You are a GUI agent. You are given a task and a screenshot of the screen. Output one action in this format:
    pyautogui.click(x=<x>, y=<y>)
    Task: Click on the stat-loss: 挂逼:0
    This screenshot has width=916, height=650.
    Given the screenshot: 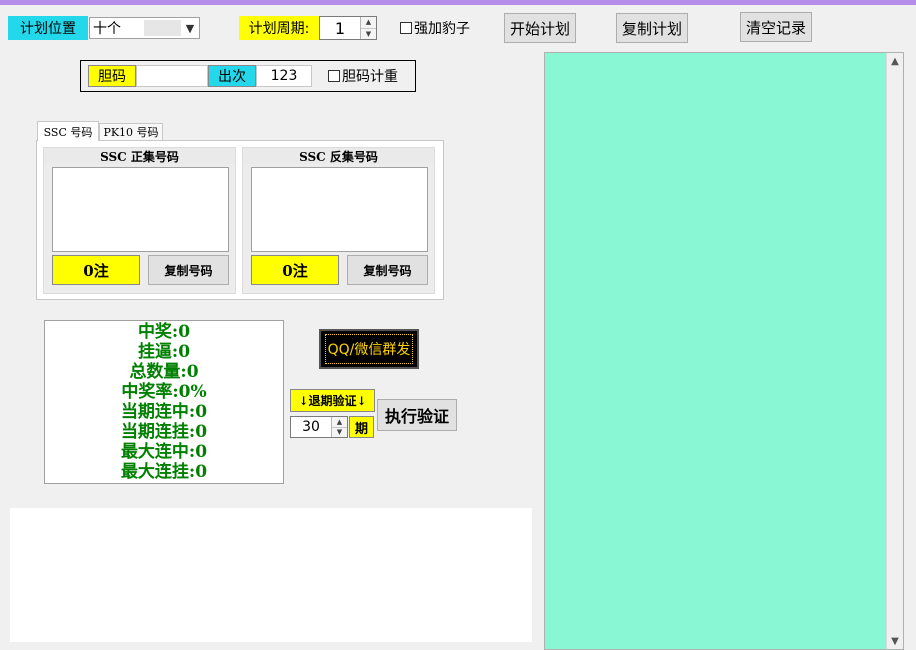 What is the action you would take?
    pyautogui.click(x=164, y=352)
    